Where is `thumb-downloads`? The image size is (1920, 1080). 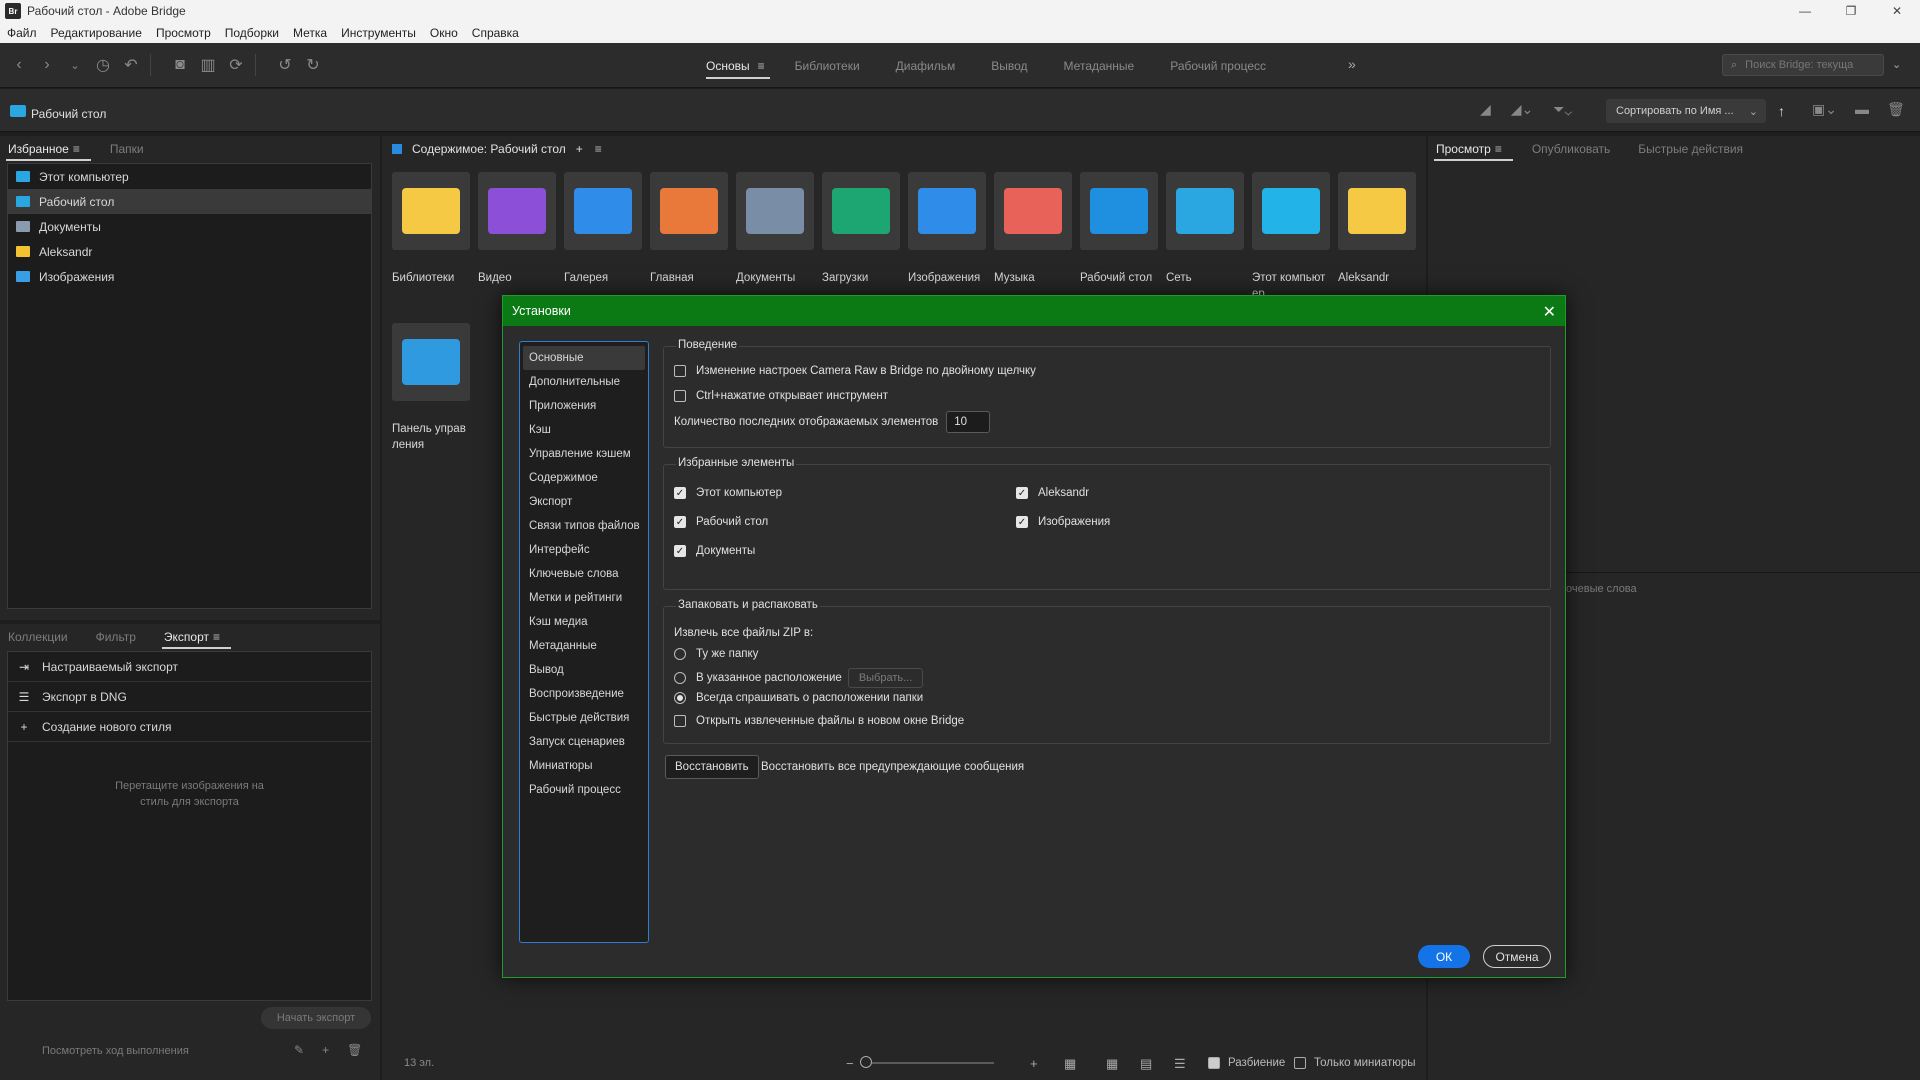 thumb-downloads is located at coordinates (861, 211).